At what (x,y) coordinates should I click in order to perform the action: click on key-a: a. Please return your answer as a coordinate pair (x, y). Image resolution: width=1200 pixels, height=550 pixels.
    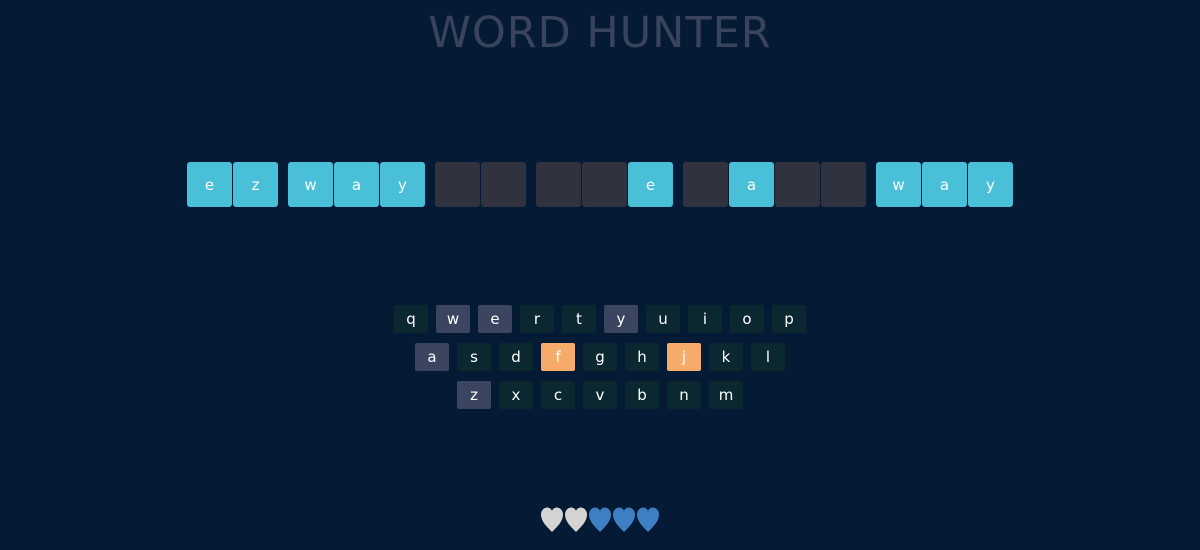
    Looking at the image, I should click on (432, 357).